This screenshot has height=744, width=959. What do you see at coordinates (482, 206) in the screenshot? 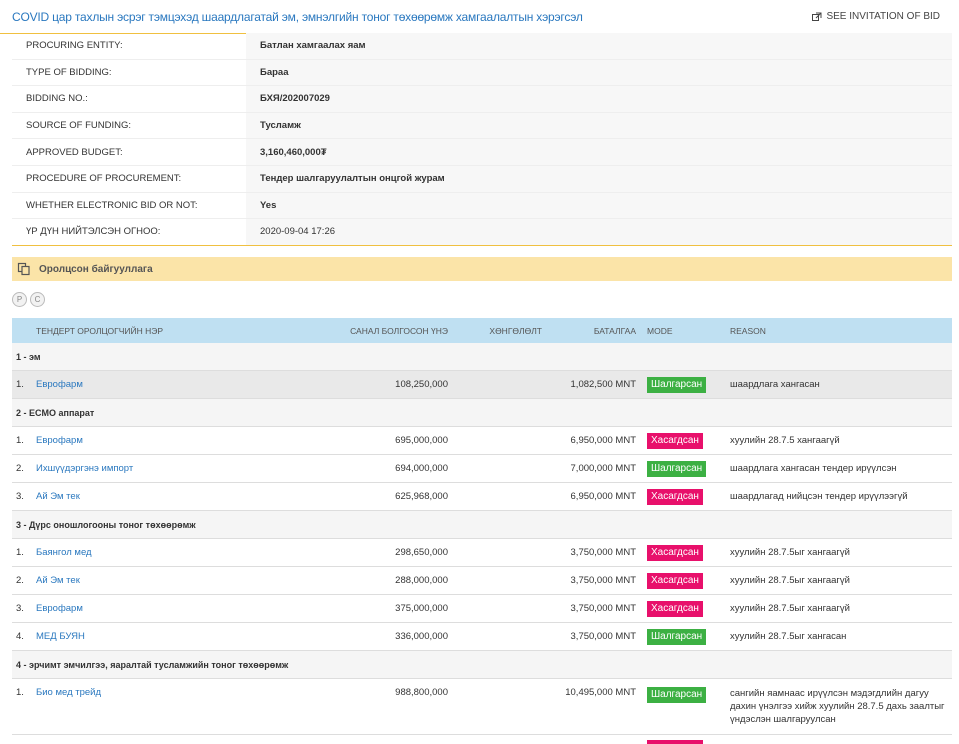
I see `info-row: WHETHER ELECTRONIC BID OR NOT: Yes` at bounding box center [482, 206].